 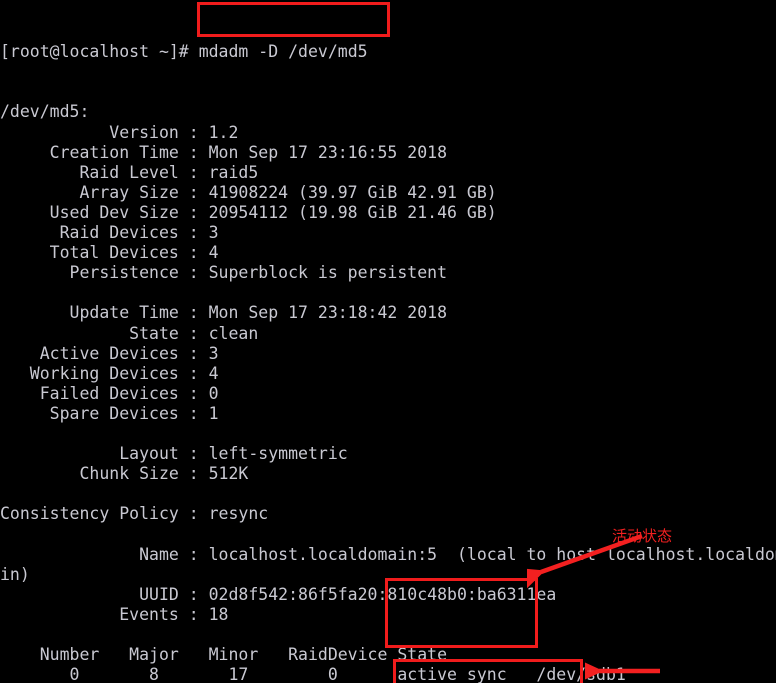 What do you see at coordinates (109, 253) in the screenshot?
I see `terminal-line: Total Devices : 4` at bounding box center [109, 253].